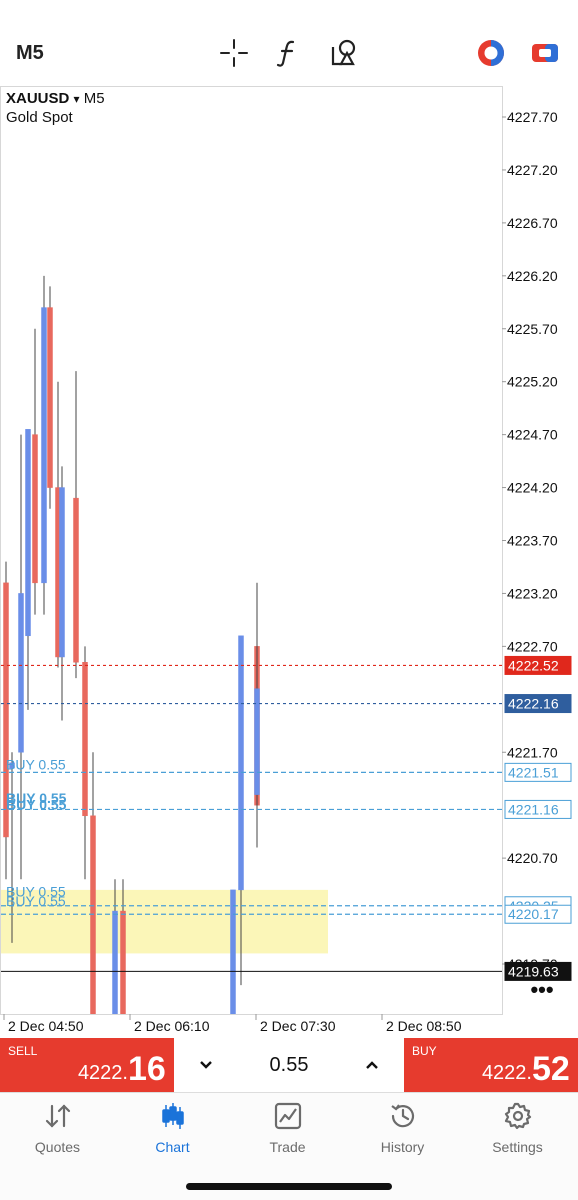 The height and width of the screenshot is (1200, 578). What do you see at coordinates (39, 117) in the screenshot?
I see `symbol-description: Gold Spot` at bounding box center [39, 117].